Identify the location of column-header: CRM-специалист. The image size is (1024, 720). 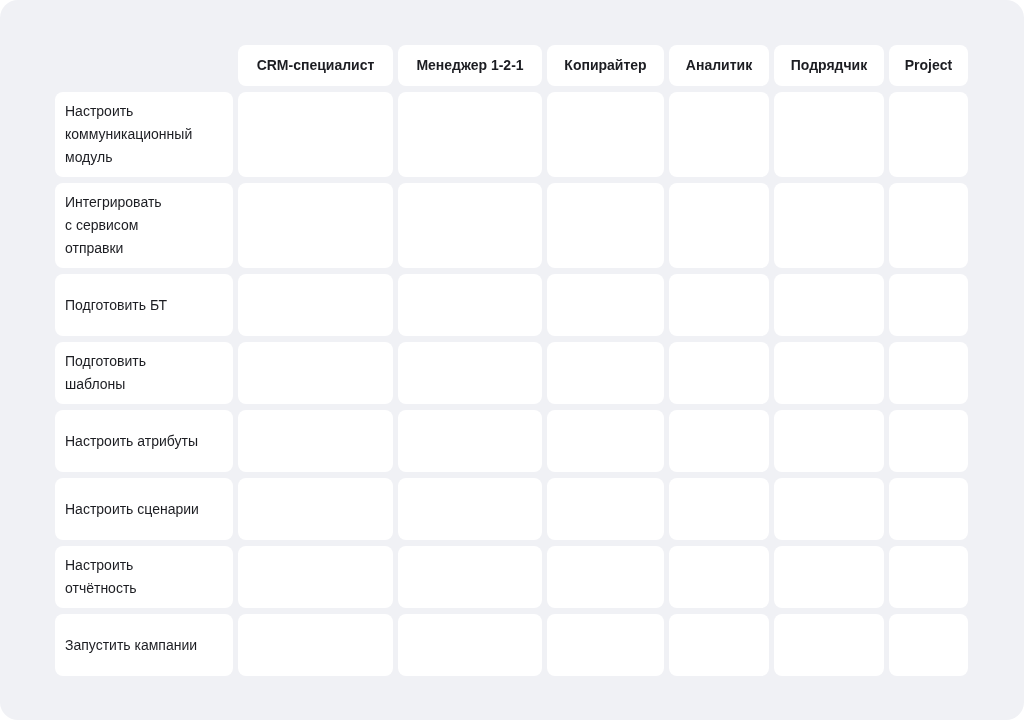
(315, 65).